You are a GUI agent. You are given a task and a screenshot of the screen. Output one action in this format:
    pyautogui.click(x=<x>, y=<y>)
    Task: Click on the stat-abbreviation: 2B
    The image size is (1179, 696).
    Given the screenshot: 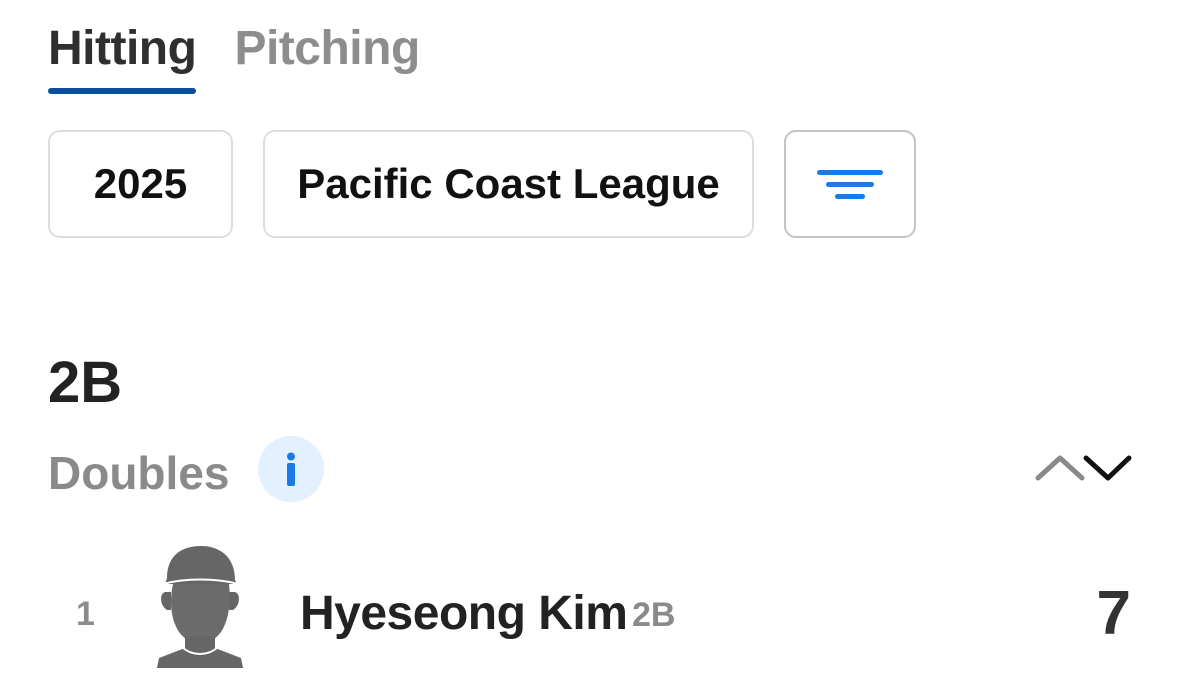 What is the action you would take?
    pyautogui.click(x=85, y=382)
    